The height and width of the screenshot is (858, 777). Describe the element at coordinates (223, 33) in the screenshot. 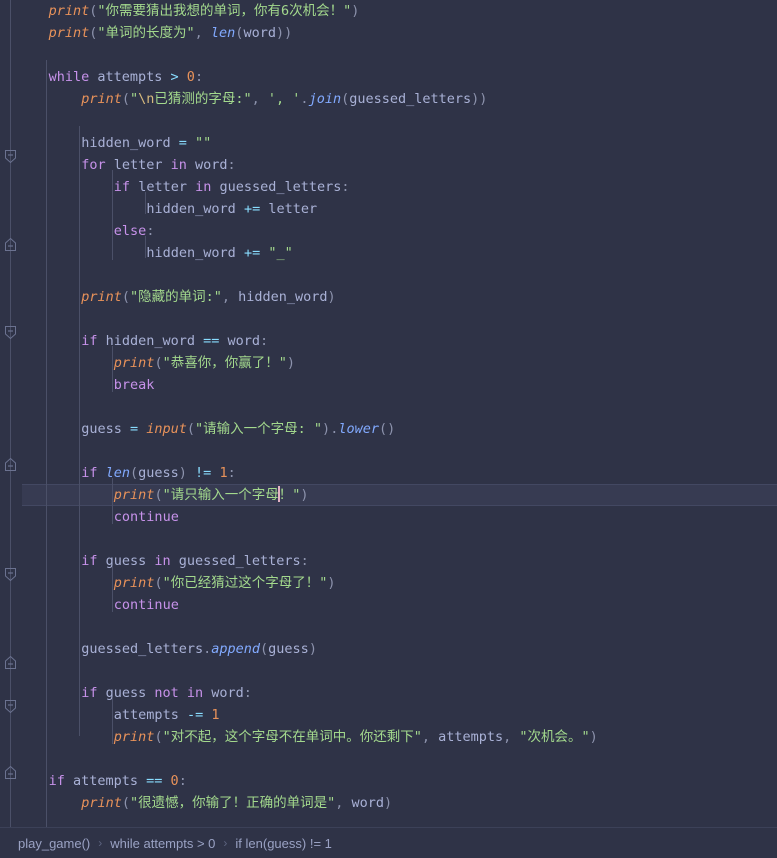

I see `code-token-mth: len` at that location.